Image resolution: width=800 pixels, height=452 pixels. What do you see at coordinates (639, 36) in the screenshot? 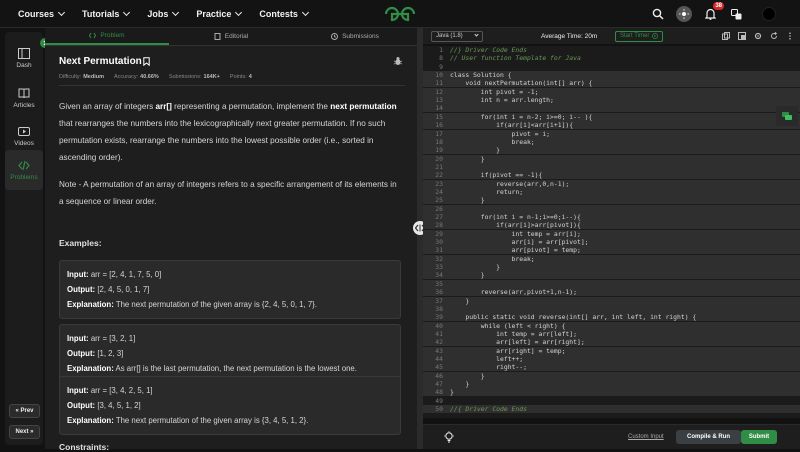
I see `start-timer-button: Start Timer` at bounding box center [639, 36].